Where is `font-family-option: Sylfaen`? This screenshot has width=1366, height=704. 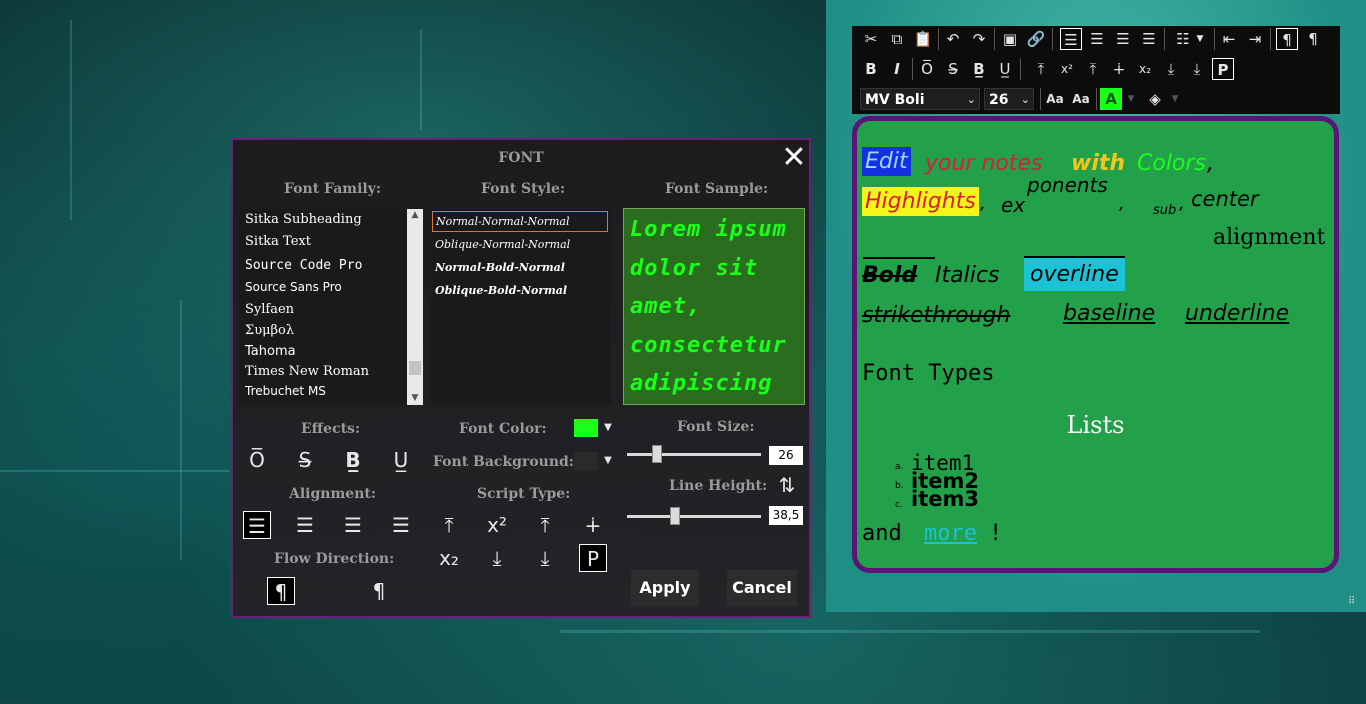
font-family-option: Sylfaen is located at coordinates (269, 309).